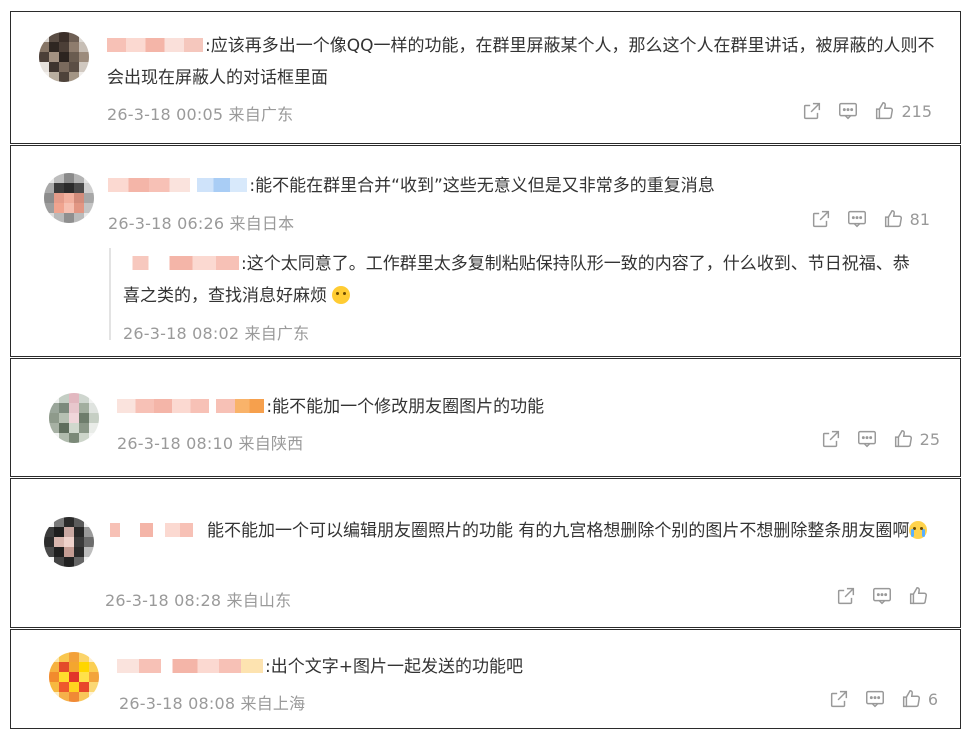 This screenshot has width=969, height=738. I want to click on like-count: 25, so click(929, 439).